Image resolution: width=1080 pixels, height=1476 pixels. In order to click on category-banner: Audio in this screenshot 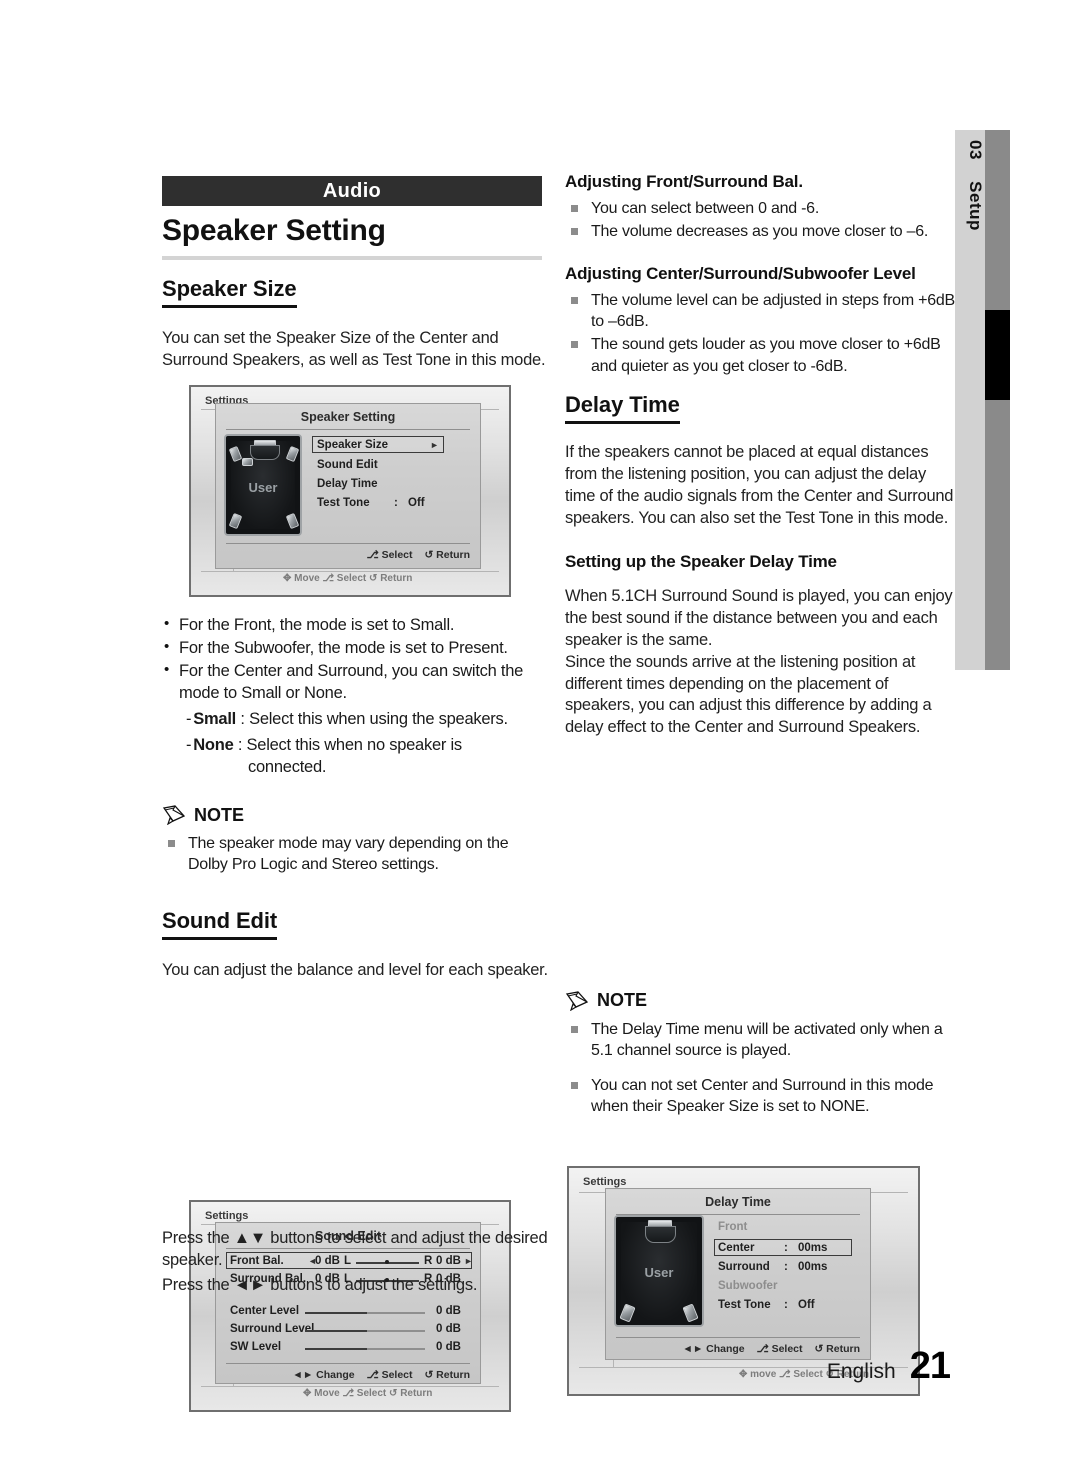, I will do `click(352, 191)`.